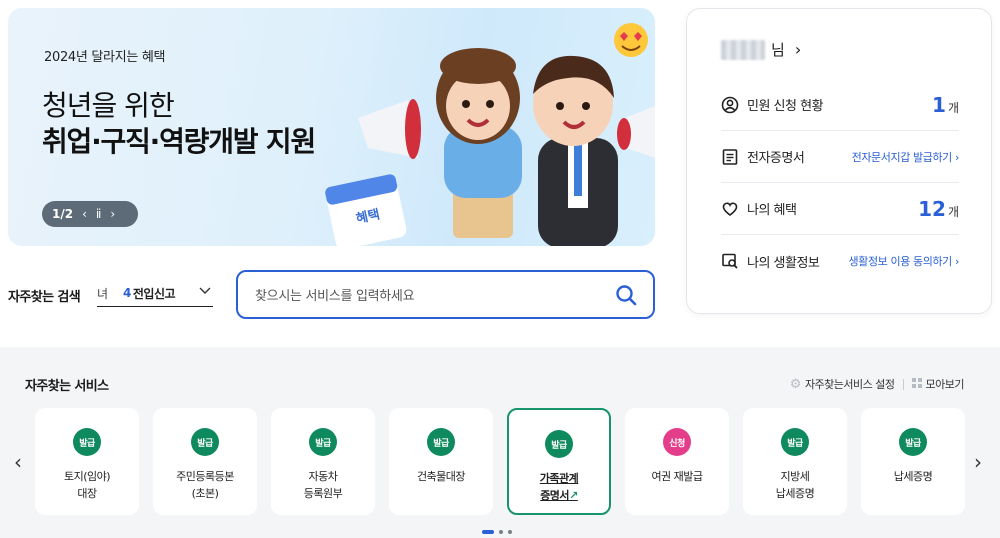  What do you see at coordinates (99, 214) in the screenshot?
I see `pause-icon: ⅱ` at bounding box center [99, 214].